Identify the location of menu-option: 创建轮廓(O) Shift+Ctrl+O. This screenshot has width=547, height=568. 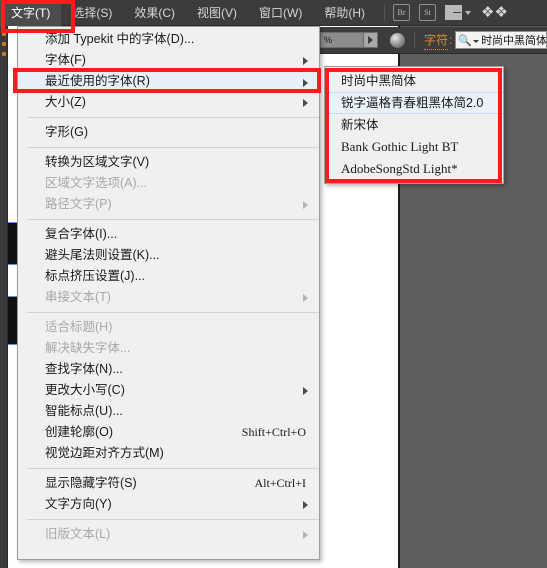
(168, 432).